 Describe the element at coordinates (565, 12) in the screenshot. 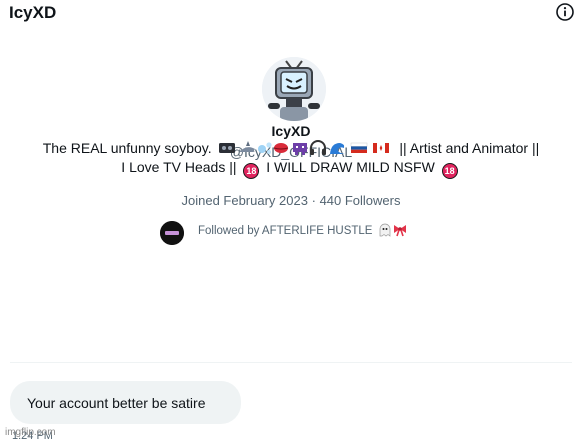

I see `info-circle-icon` at that location.